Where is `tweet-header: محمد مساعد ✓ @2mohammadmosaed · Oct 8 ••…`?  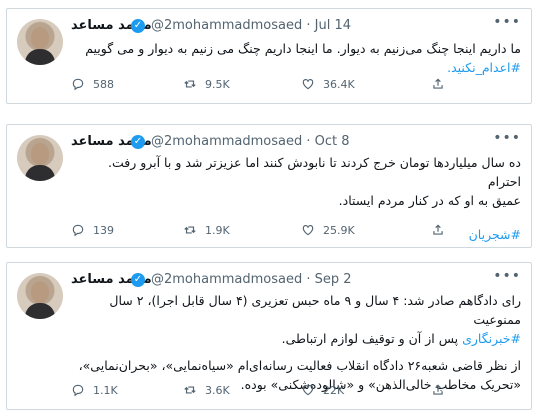
tweet-header: محمد مساعد ✓ @2mohammadmosaed · Oct 8 ••… is located at coordinates (296, 141).